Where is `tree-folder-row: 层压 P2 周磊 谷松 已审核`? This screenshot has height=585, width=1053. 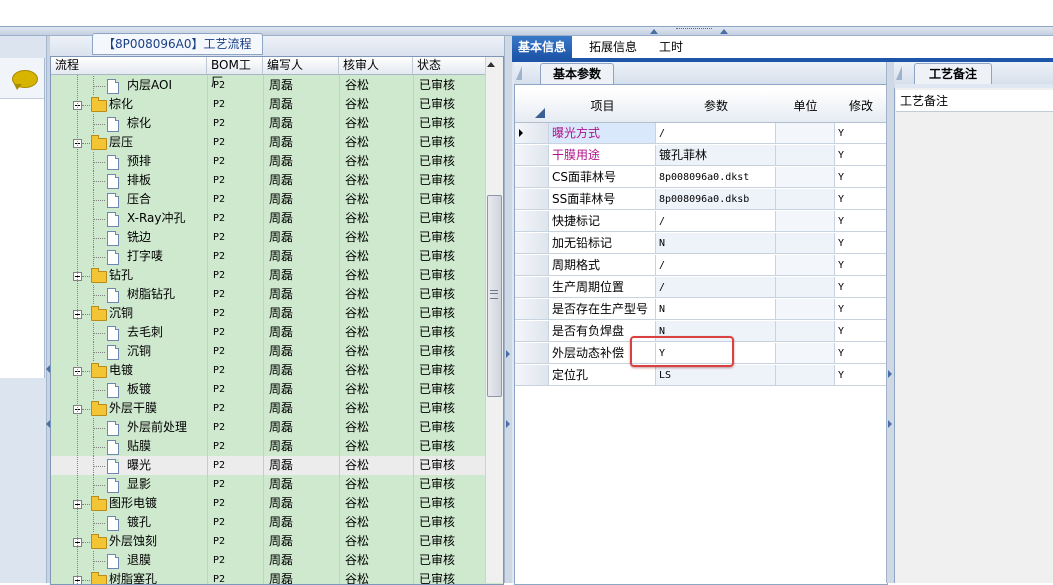
tree-folder-row: 层压 P2 周磊 谷松 已审核 is located at coordinates (268, 142).